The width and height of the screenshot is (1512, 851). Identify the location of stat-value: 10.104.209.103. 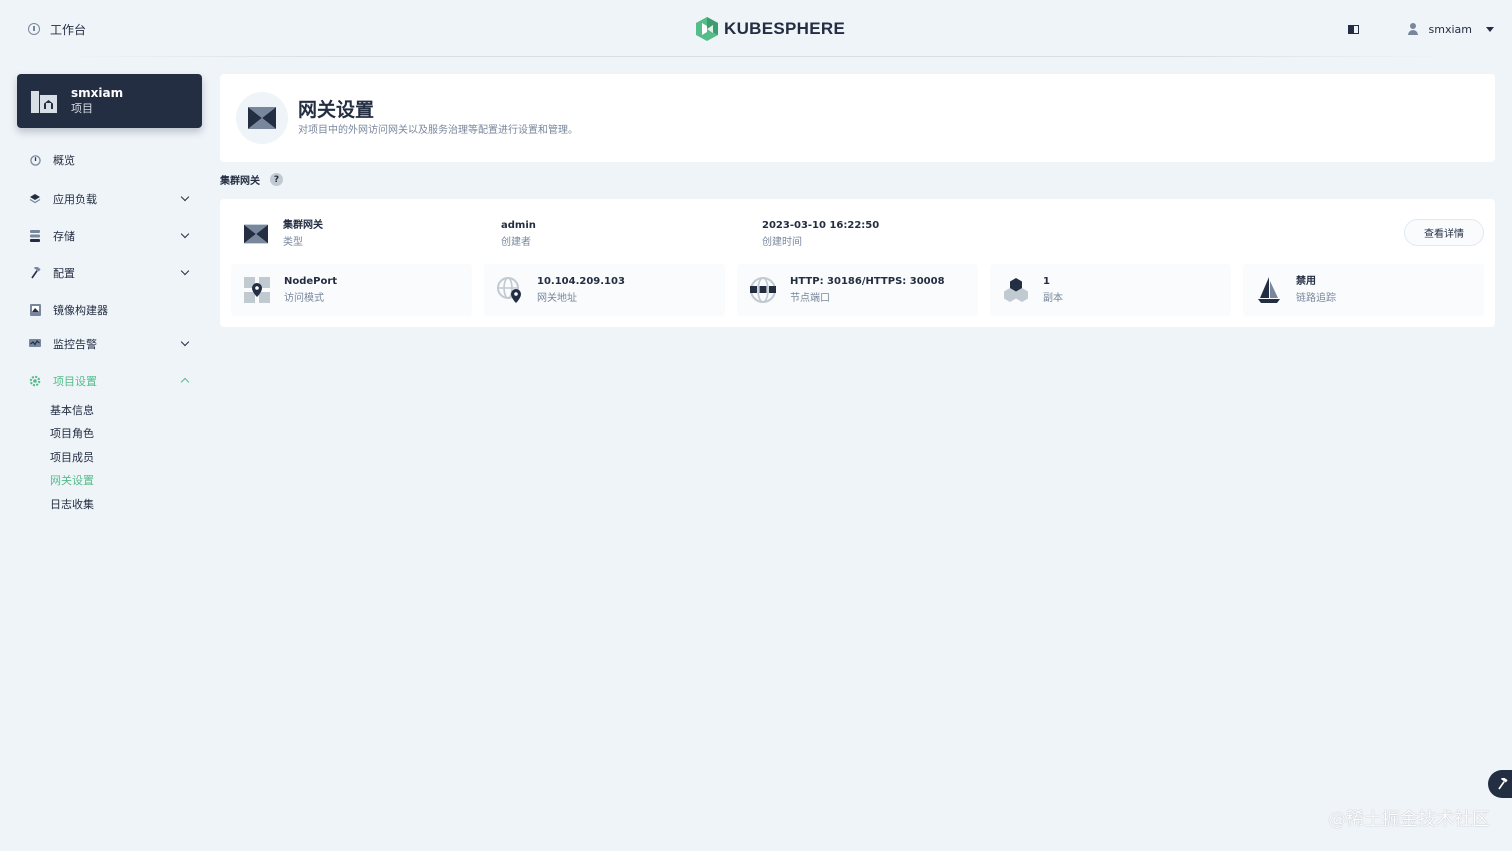
(581, 281).